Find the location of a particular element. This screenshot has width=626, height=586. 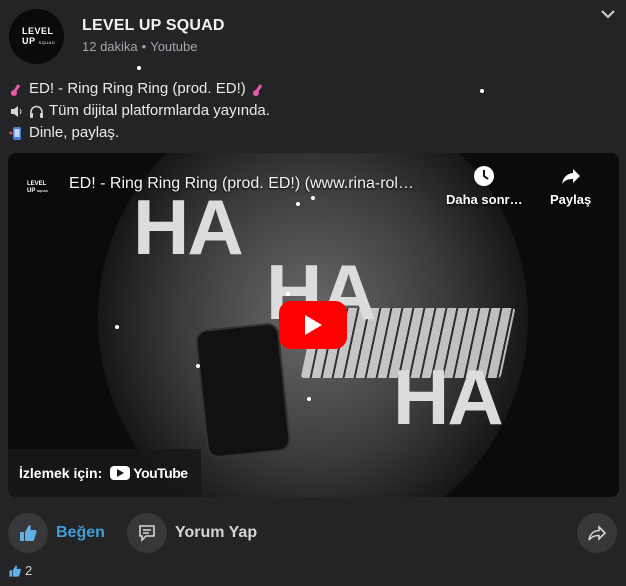

post-text-line: ED! - Ring Ring Ring (prod. ED!) is located at coordinates (139, 89).